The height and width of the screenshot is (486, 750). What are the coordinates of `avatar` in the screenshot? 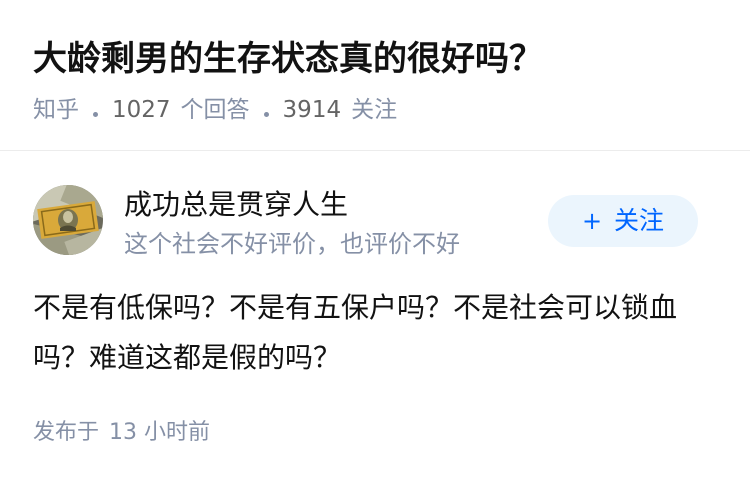 It's located at (68, 220).